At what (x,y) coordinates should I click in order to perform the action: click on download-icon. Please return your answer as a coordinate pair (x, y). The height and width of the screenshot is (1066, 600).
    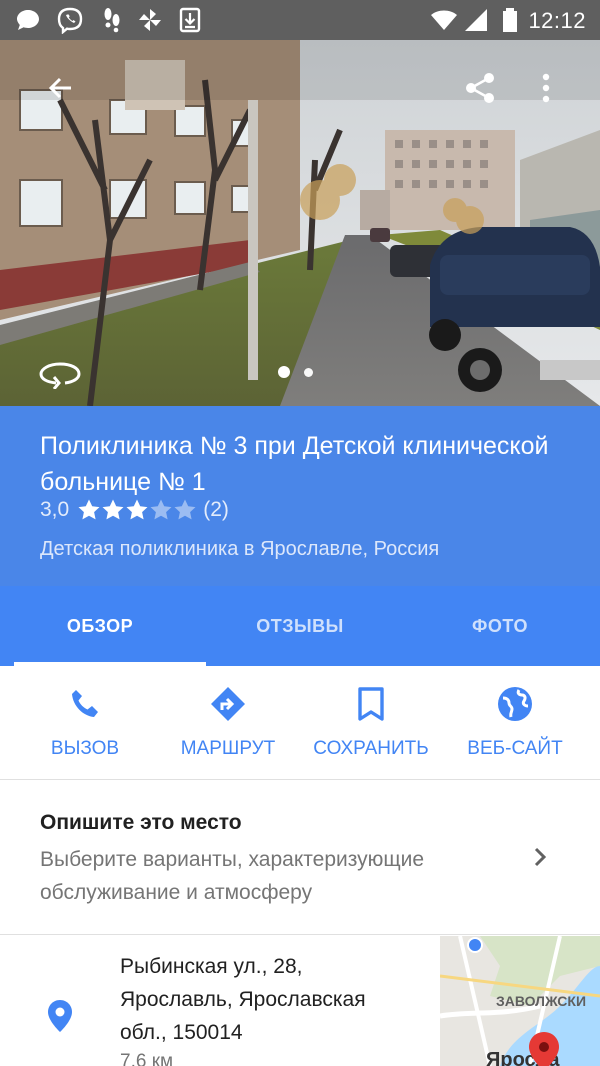
    Looking at the image, I should click on (190, 20).